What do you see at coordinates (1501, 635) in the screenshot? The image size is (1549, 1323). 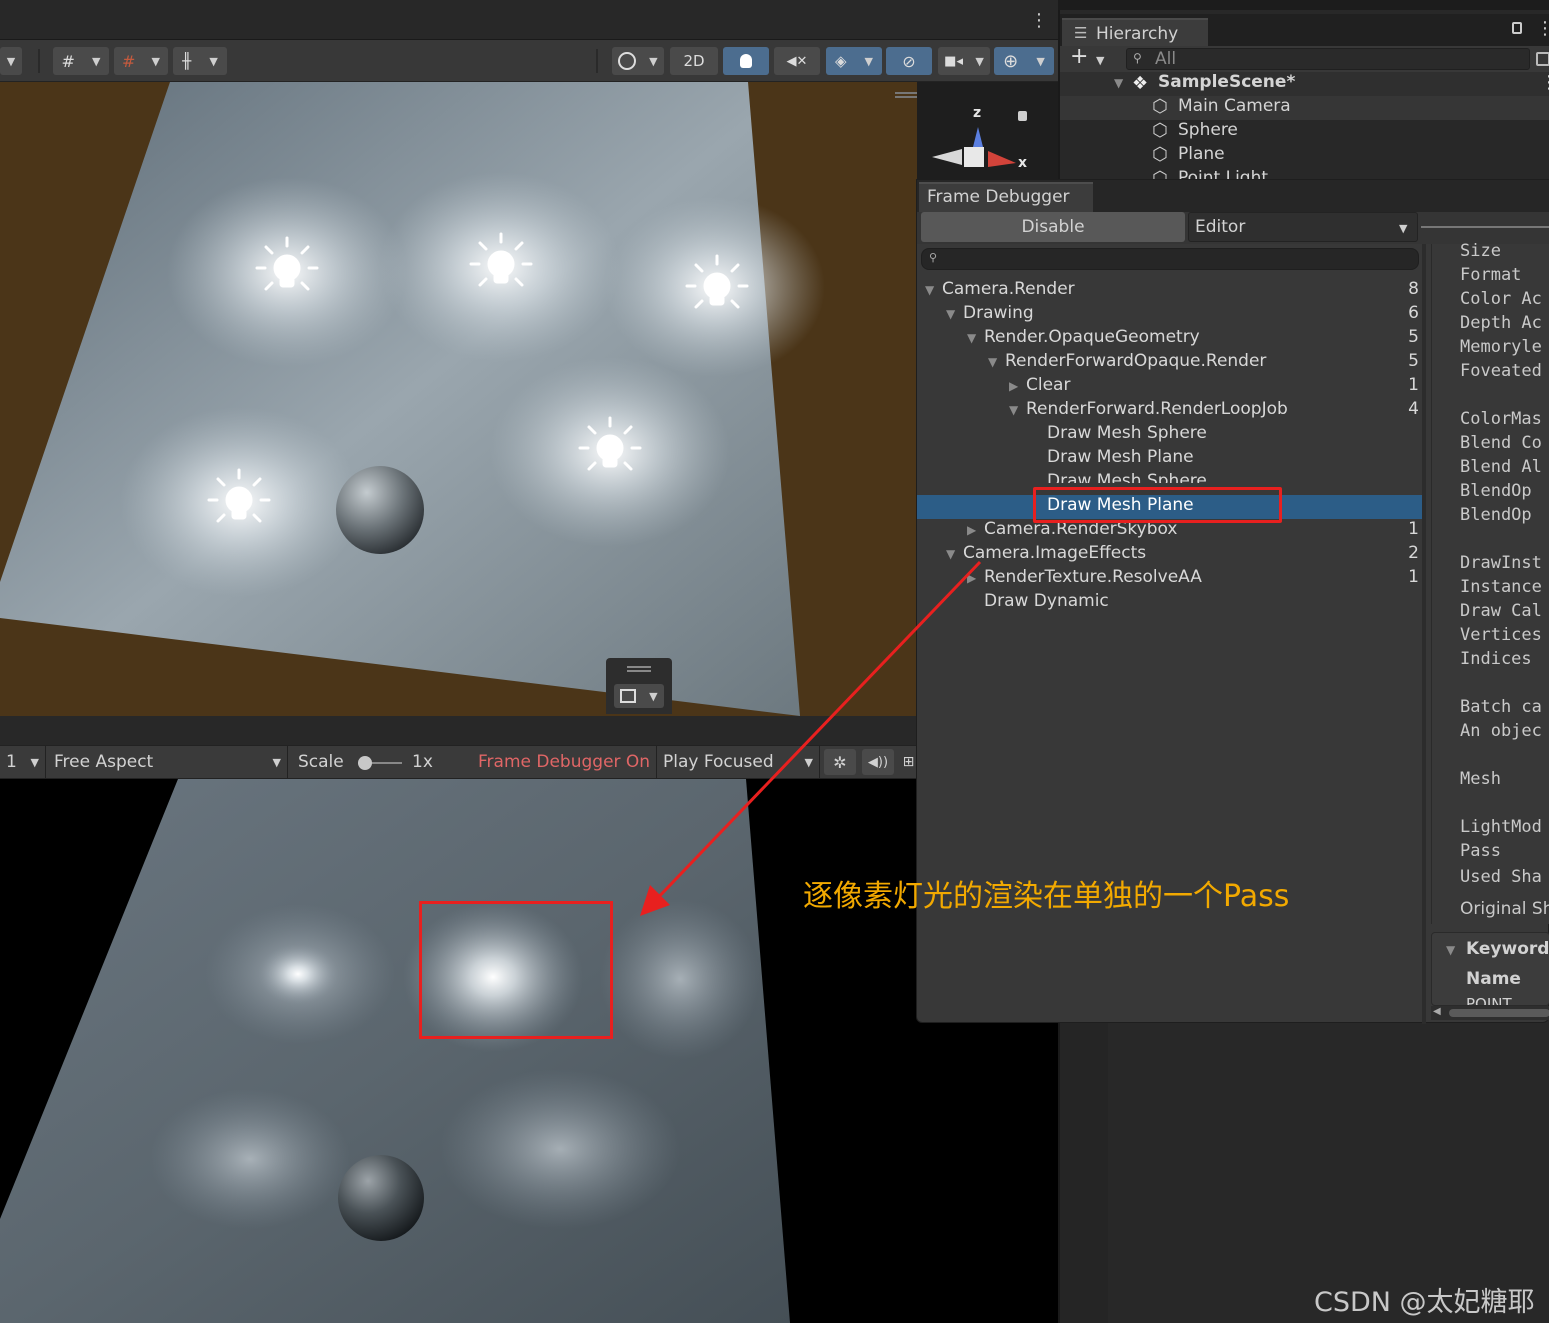 I see `property-label: Vertices` at bounding box center [1501, 635].